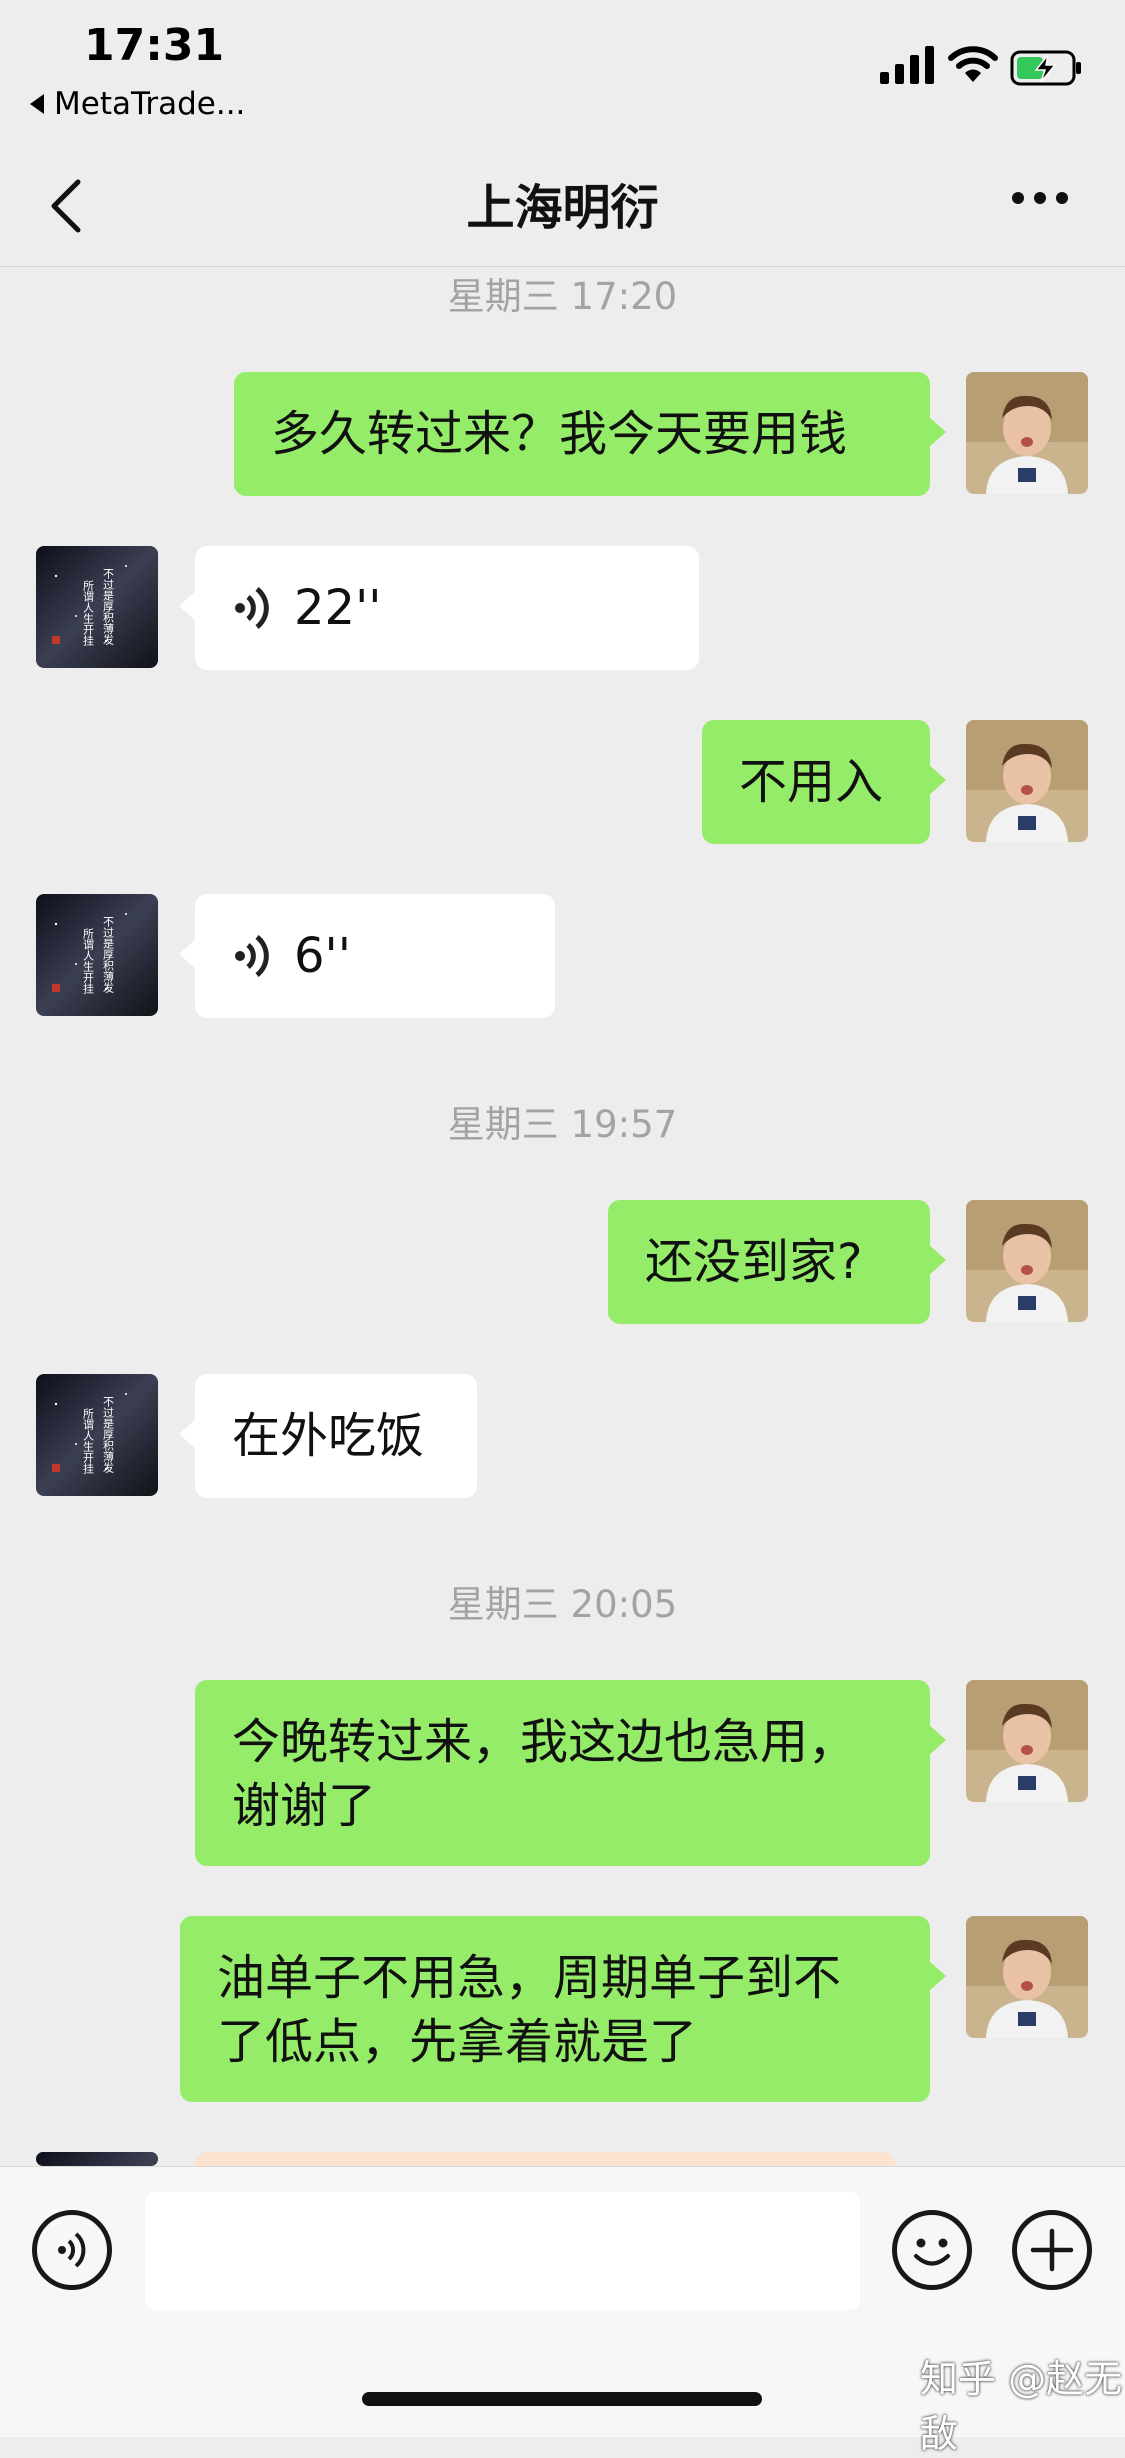 Image resolution: width=1125 pixels, height=2458 pixels. What do you see at coordinates (502, 2251) in the screenshot?
I see `message-input` at bounding box center [502, 2251].